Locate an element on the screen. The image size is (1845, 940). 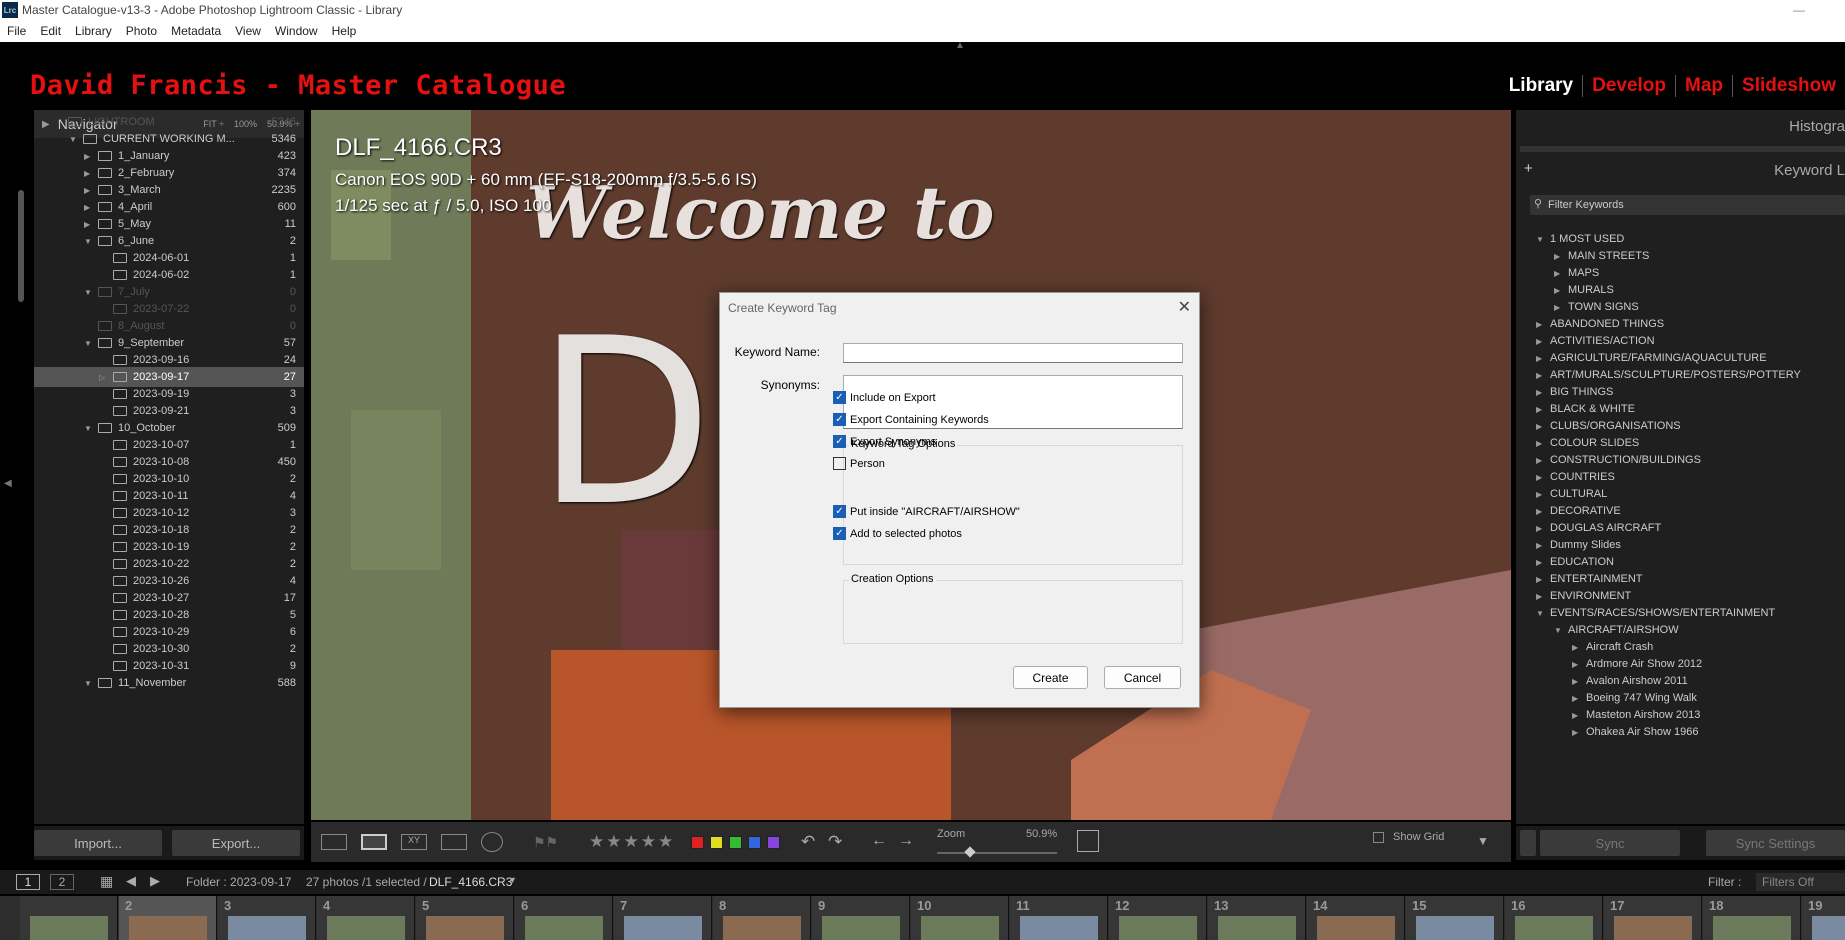
menu-photo: Photo is located at coordinates (141, 31).